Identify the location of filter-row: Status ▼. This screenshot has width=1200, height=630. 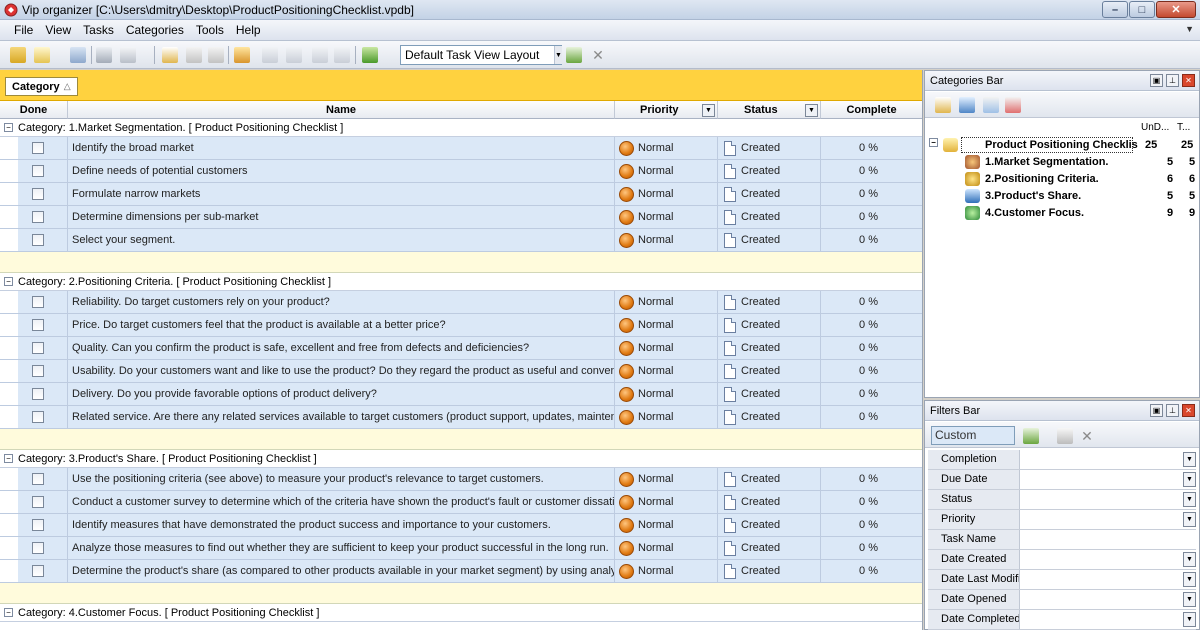
(1062, 500).